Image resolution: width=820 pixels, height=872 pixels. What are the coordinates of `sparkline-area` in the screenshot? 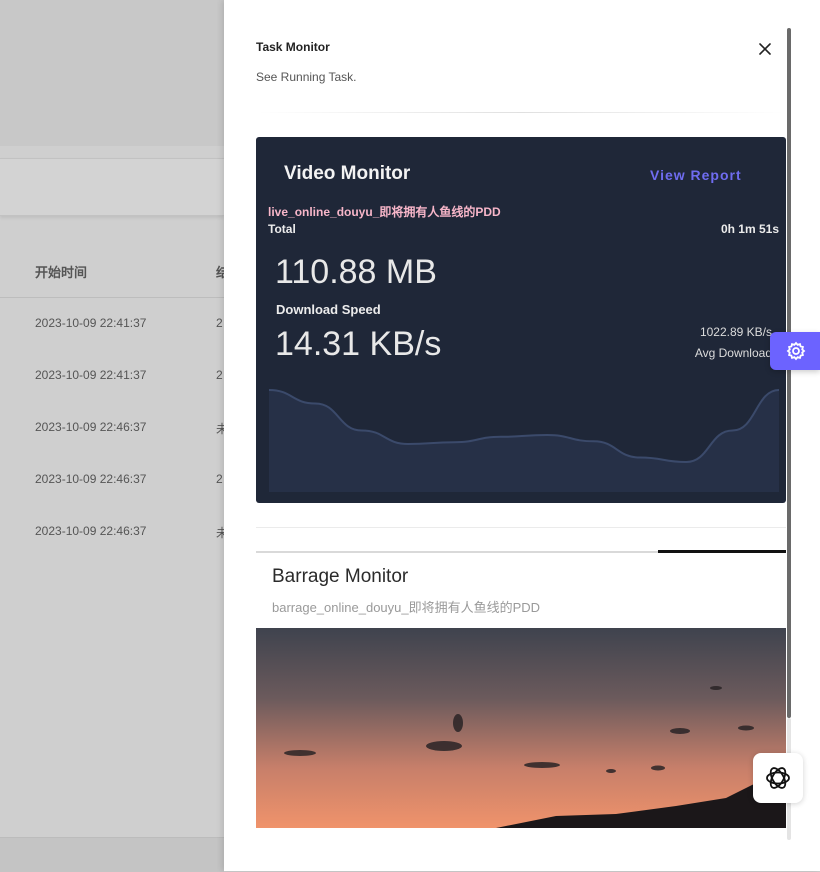 It's located at (524, 441).